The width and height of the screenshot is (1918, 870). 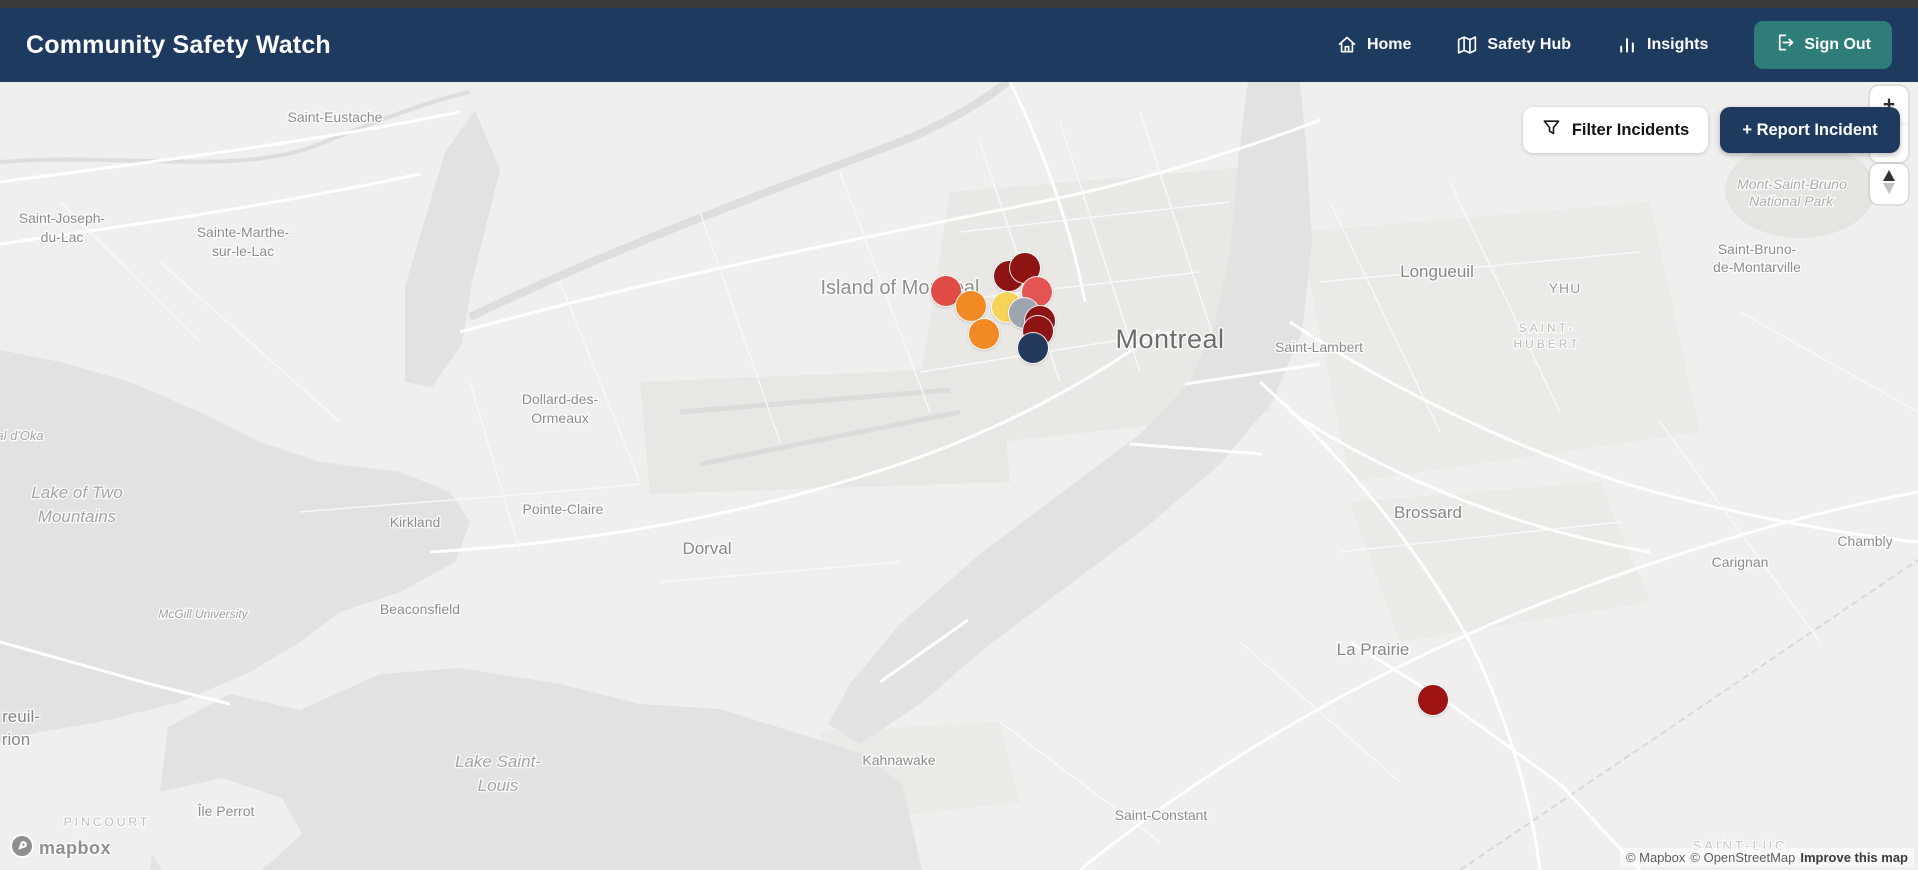 What do you see at coordinates (1389, 44) in the screenshot?
I see `nav-item-label: Home` at bounding box center [1389, 44].